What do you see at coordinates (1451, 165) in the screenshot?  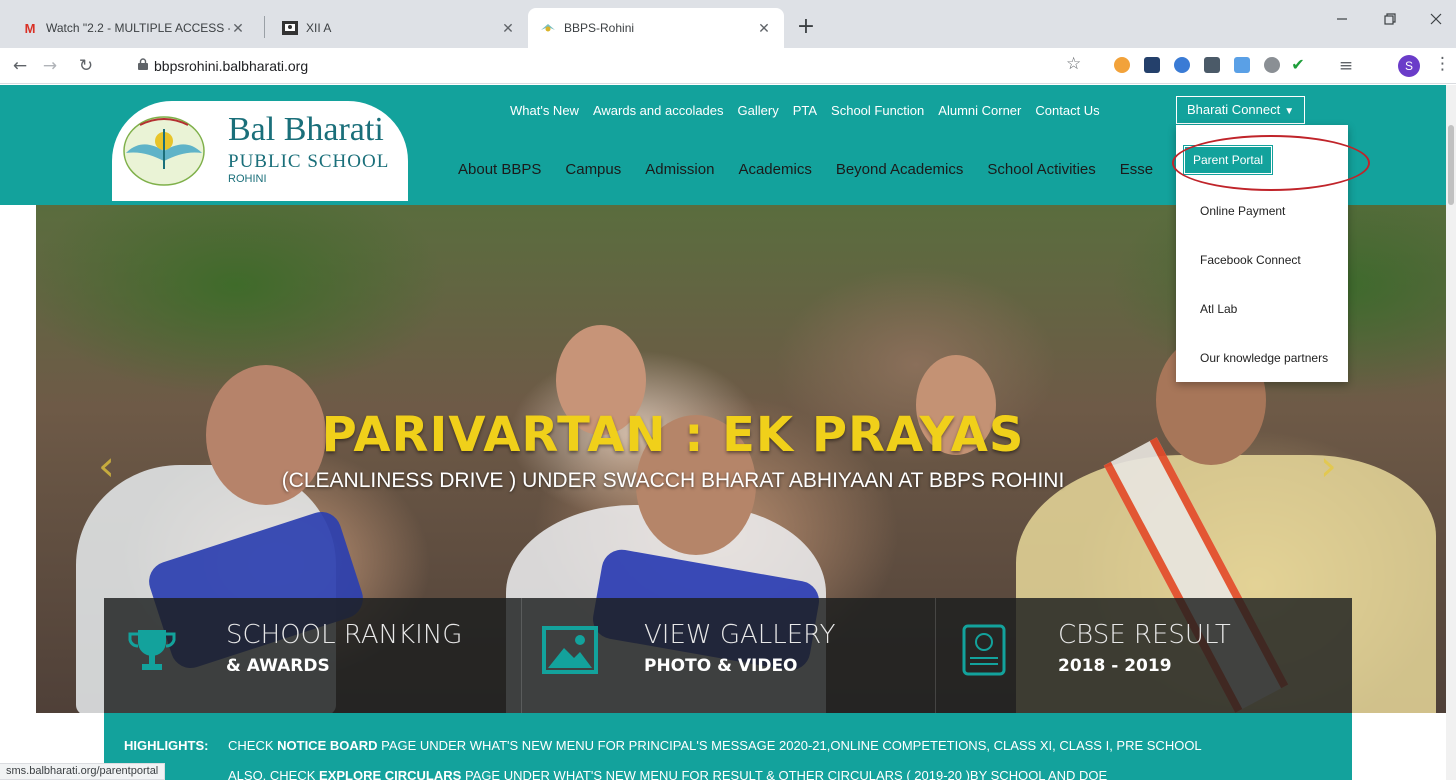 I see `scrollbar-thumb` at bounding box center [1451, 165].